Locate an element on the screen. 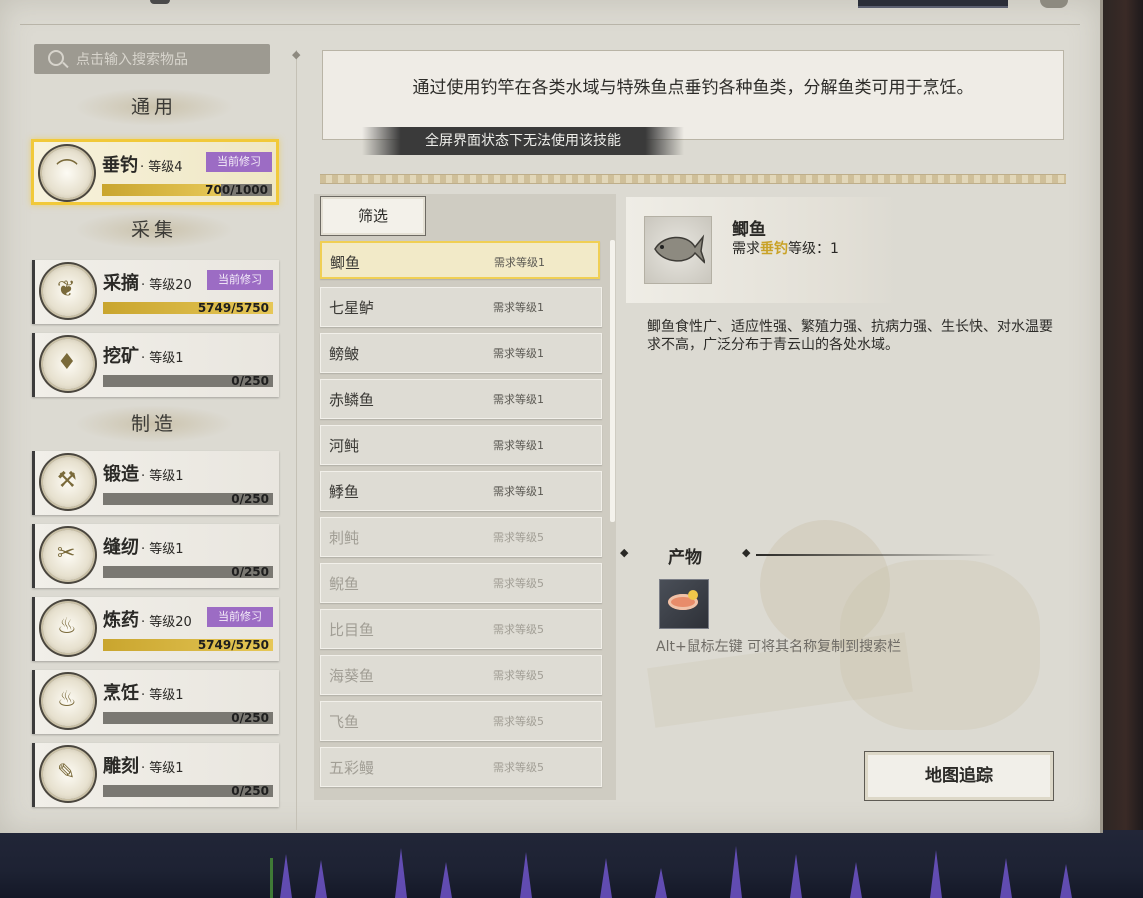 The image size is (1143, 898). herb-leaf-icon: ❦ is located at coordinates (68, 291).